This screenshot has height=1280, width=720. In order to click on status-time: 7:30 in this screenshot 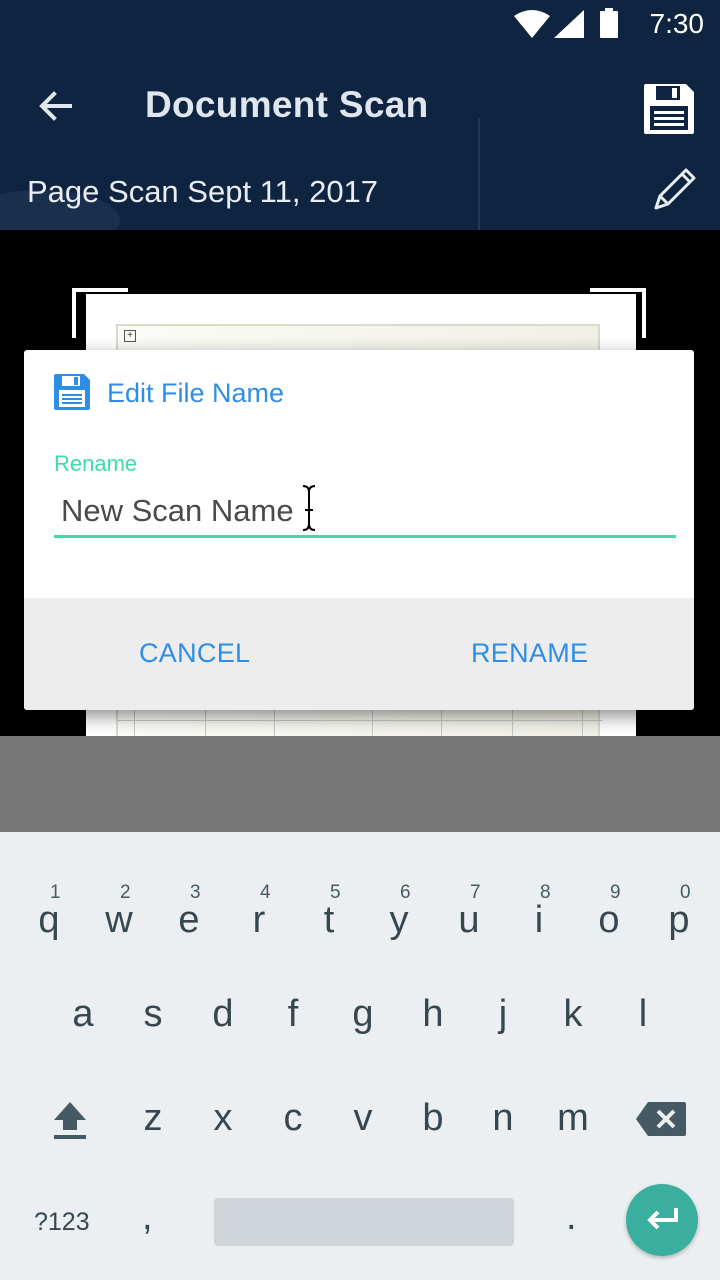, I will do `click(677, 23)`.